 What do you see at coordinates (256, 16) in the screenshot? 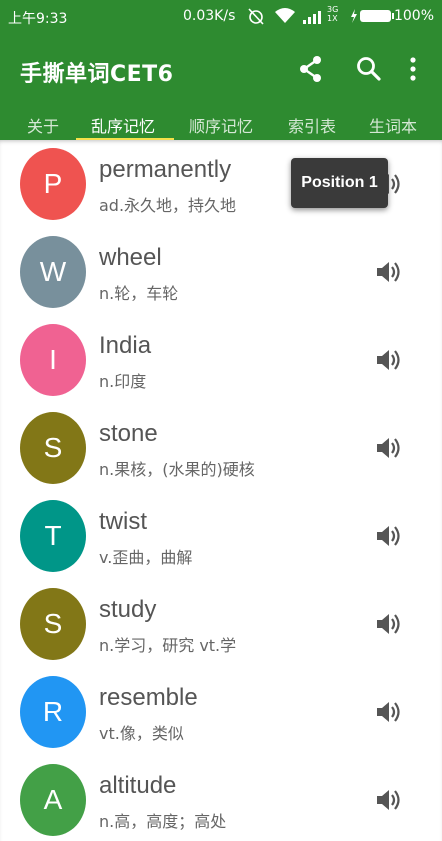
I see `alarm-off-icon` at bounding box center [256, 16].